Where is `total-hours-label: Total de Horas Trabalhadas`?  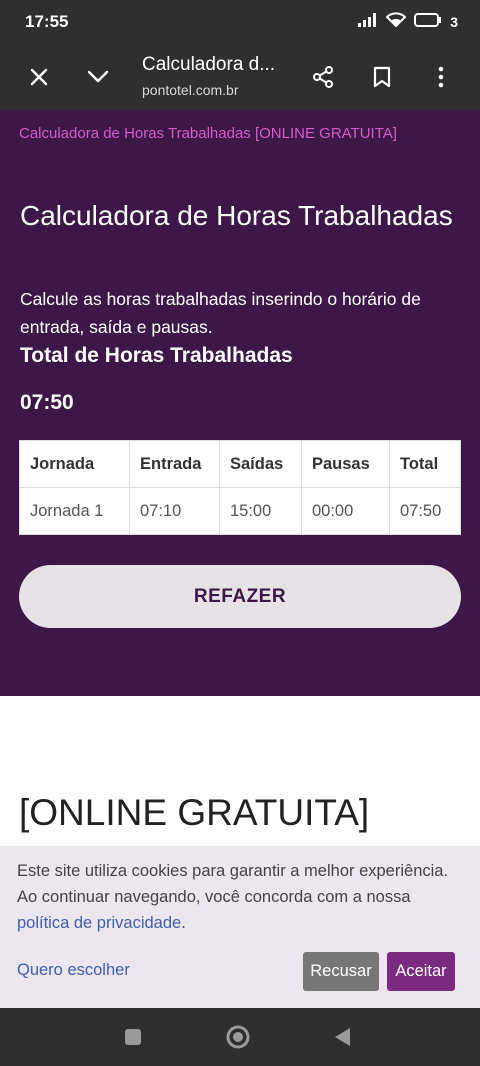 total-hours-label: Total de Horas Trabalhadas is located at coordinates (156, 355).